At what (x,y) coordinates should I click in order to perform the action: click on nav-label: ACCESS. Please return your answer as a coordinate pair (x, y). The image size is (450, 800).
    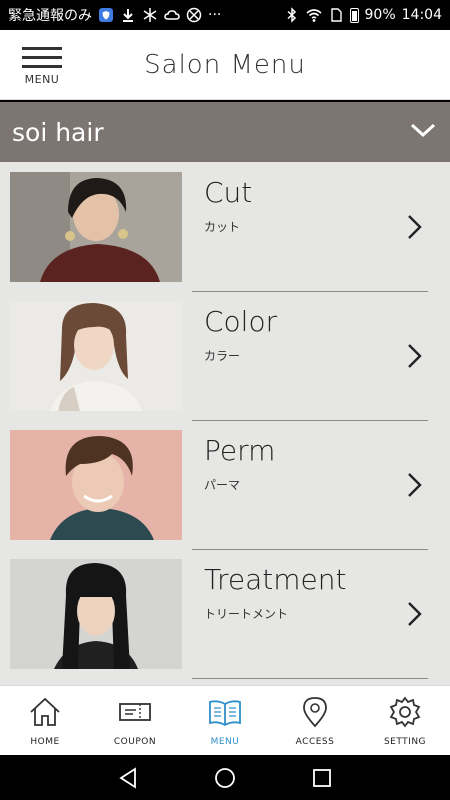
    Looking at the image, I should click on (315, 741).